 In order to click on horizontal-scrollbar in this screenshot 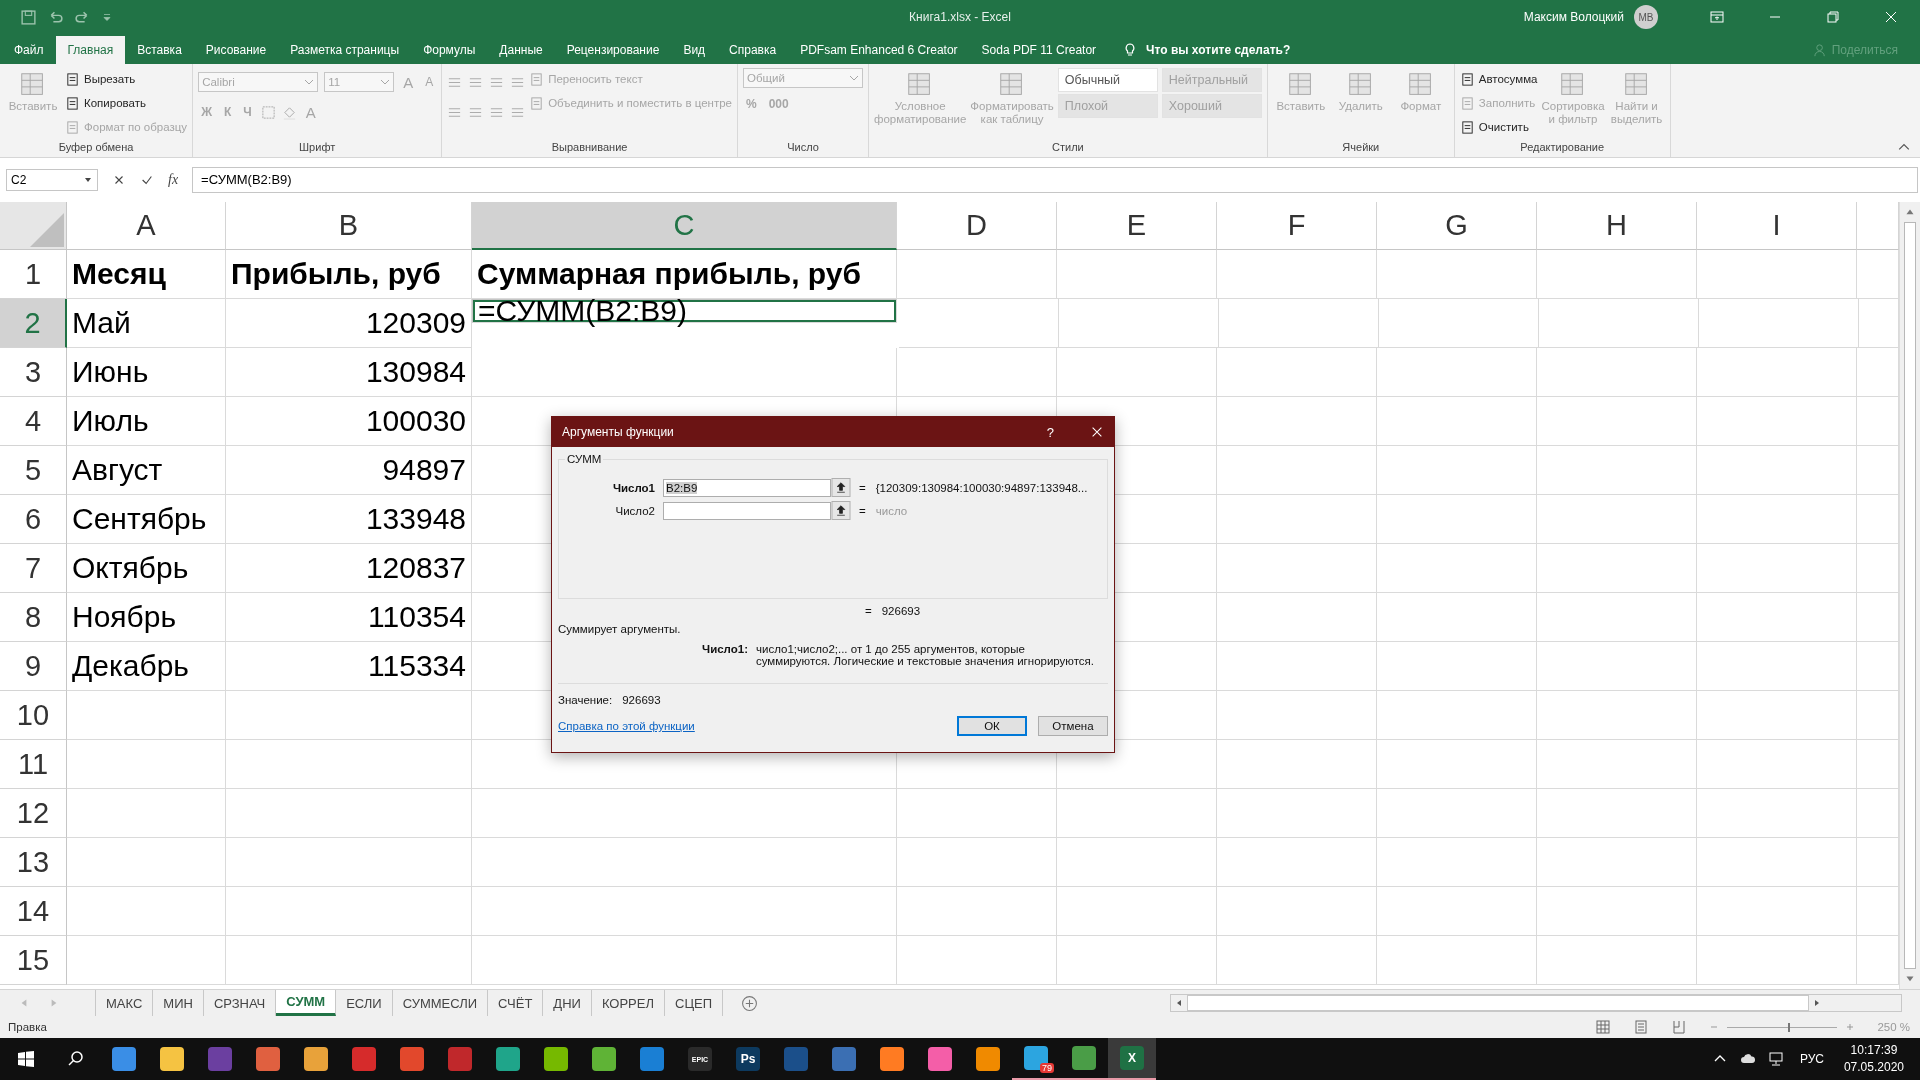, I will do `click(1536, 1003)`.